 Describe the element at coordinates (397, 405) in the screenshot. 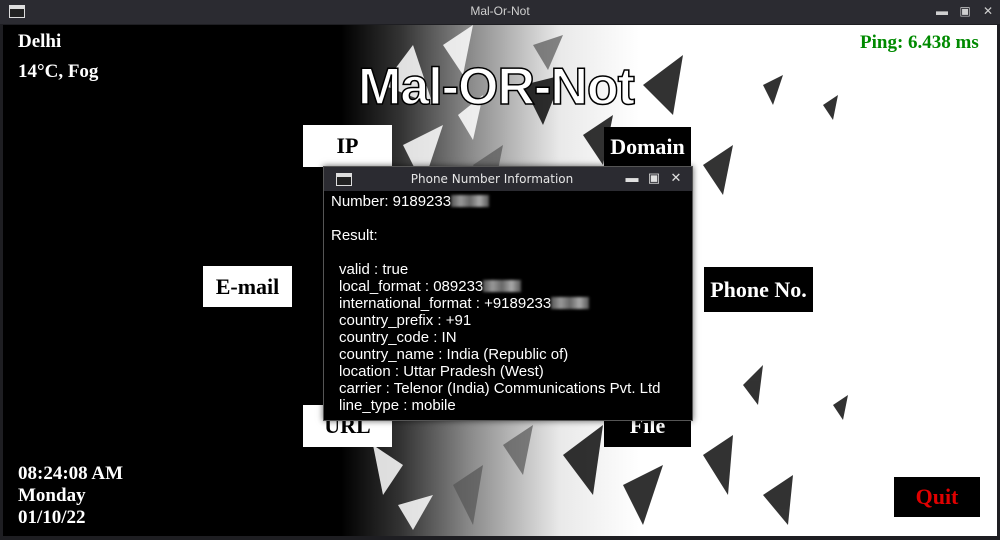

I see `field-line-type: line_type : mobile` at that location.